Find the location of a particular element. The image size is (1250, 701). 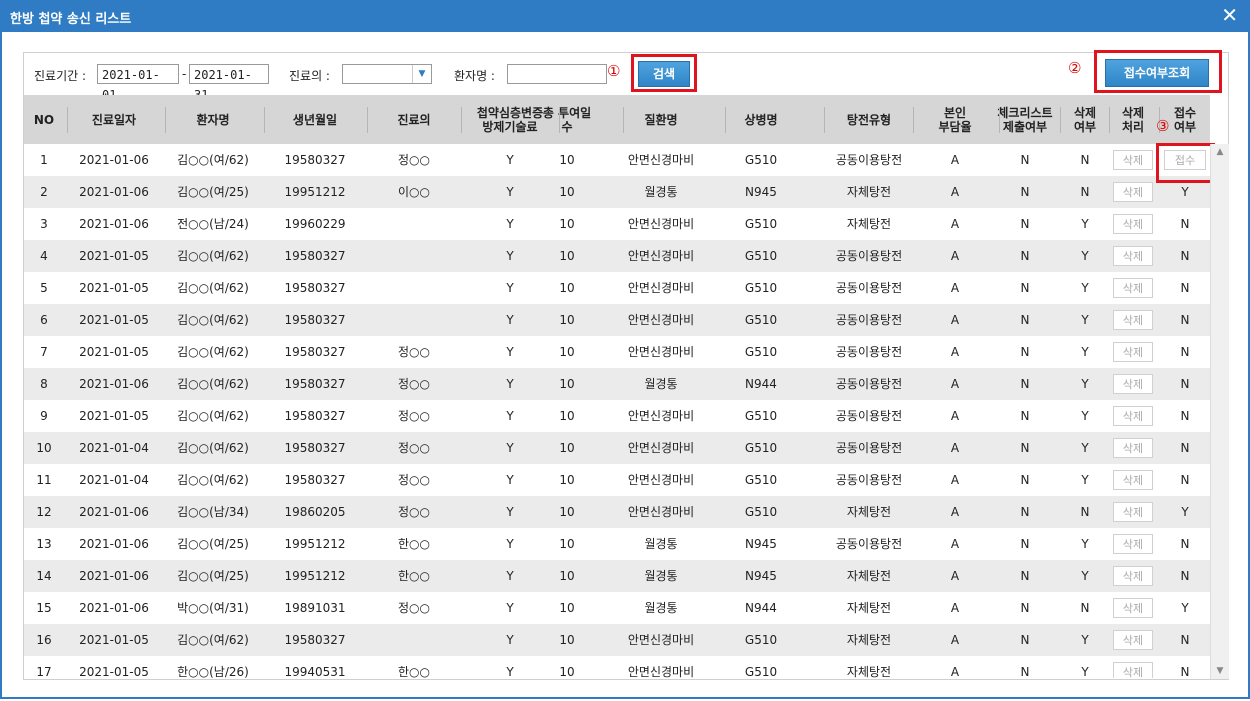

window-title: 한방 첩약 송신 리스트 is located at coordinates (71, 19).